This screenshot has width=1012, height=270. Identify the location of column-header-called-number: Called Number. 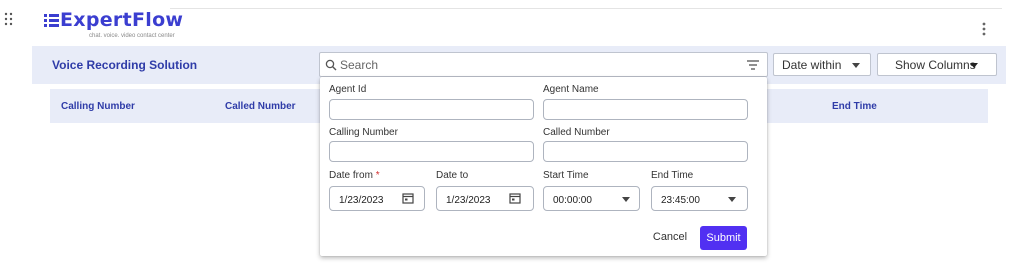
(260, 106).